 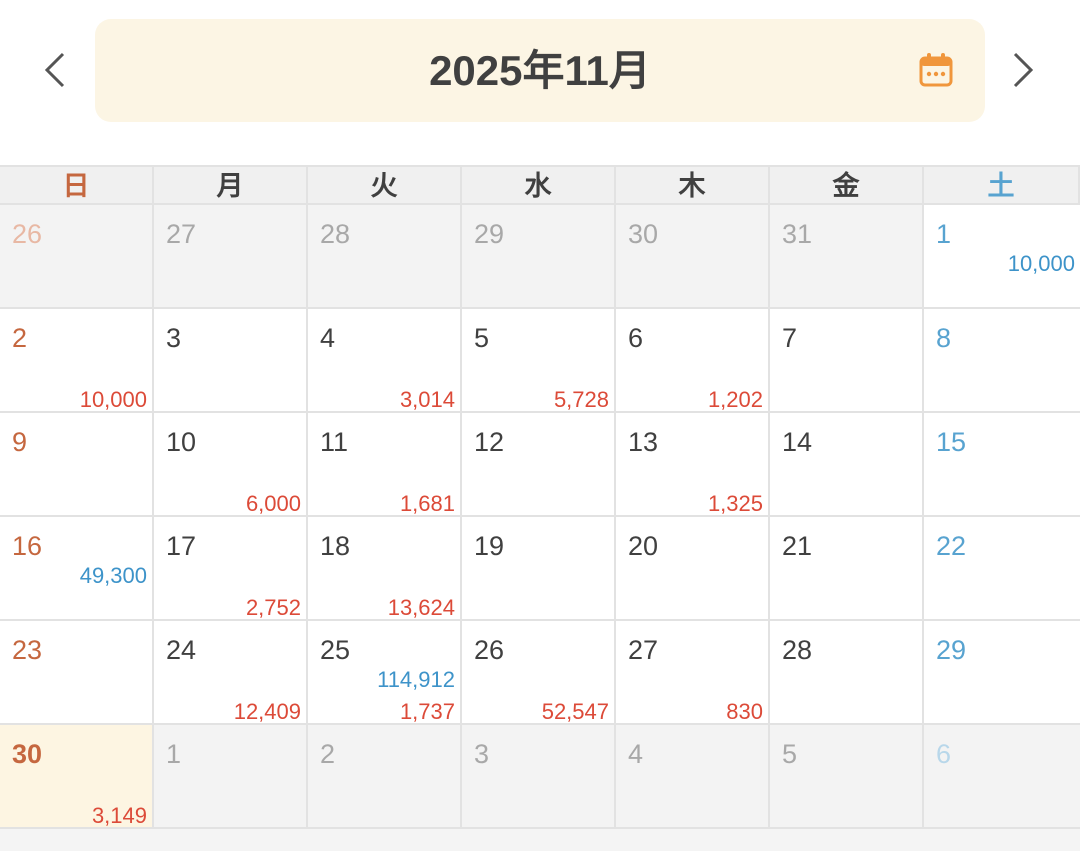 I want to click on calendar-day-cell: 30, so click(x=693, y=257).